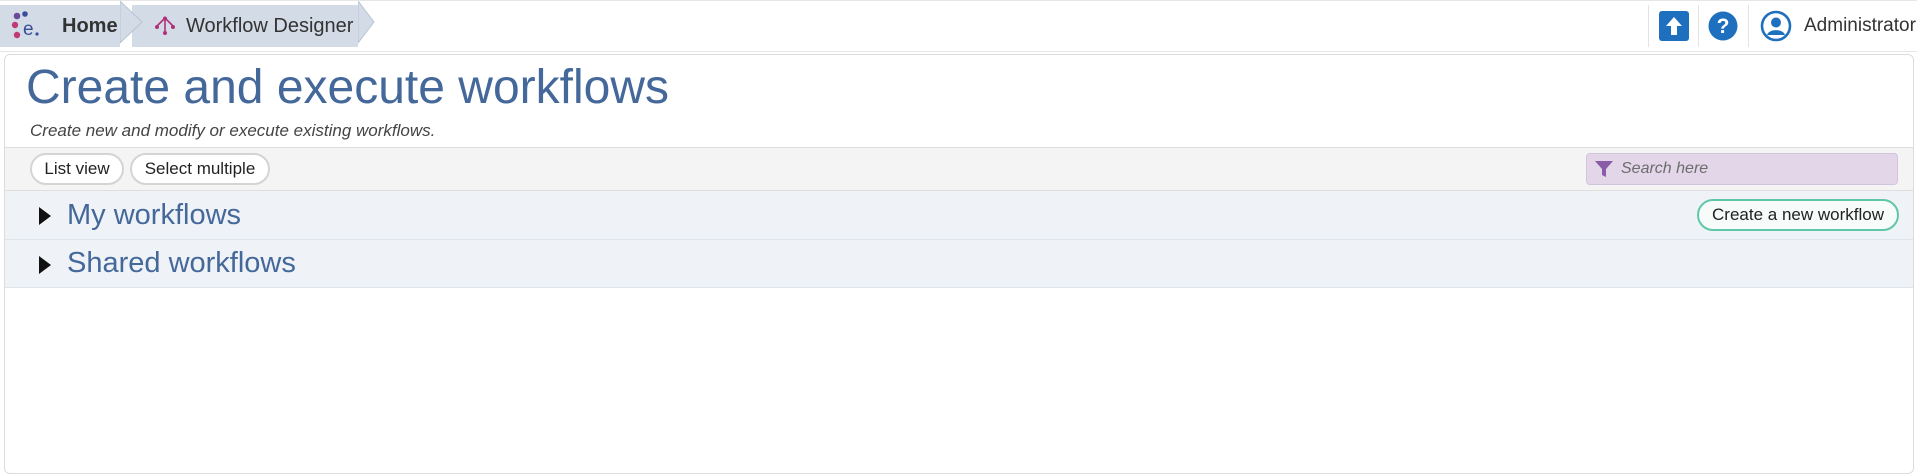  I want to click on breadcrumb-workflow-designer: Workflow Designer, so click(245, 26).